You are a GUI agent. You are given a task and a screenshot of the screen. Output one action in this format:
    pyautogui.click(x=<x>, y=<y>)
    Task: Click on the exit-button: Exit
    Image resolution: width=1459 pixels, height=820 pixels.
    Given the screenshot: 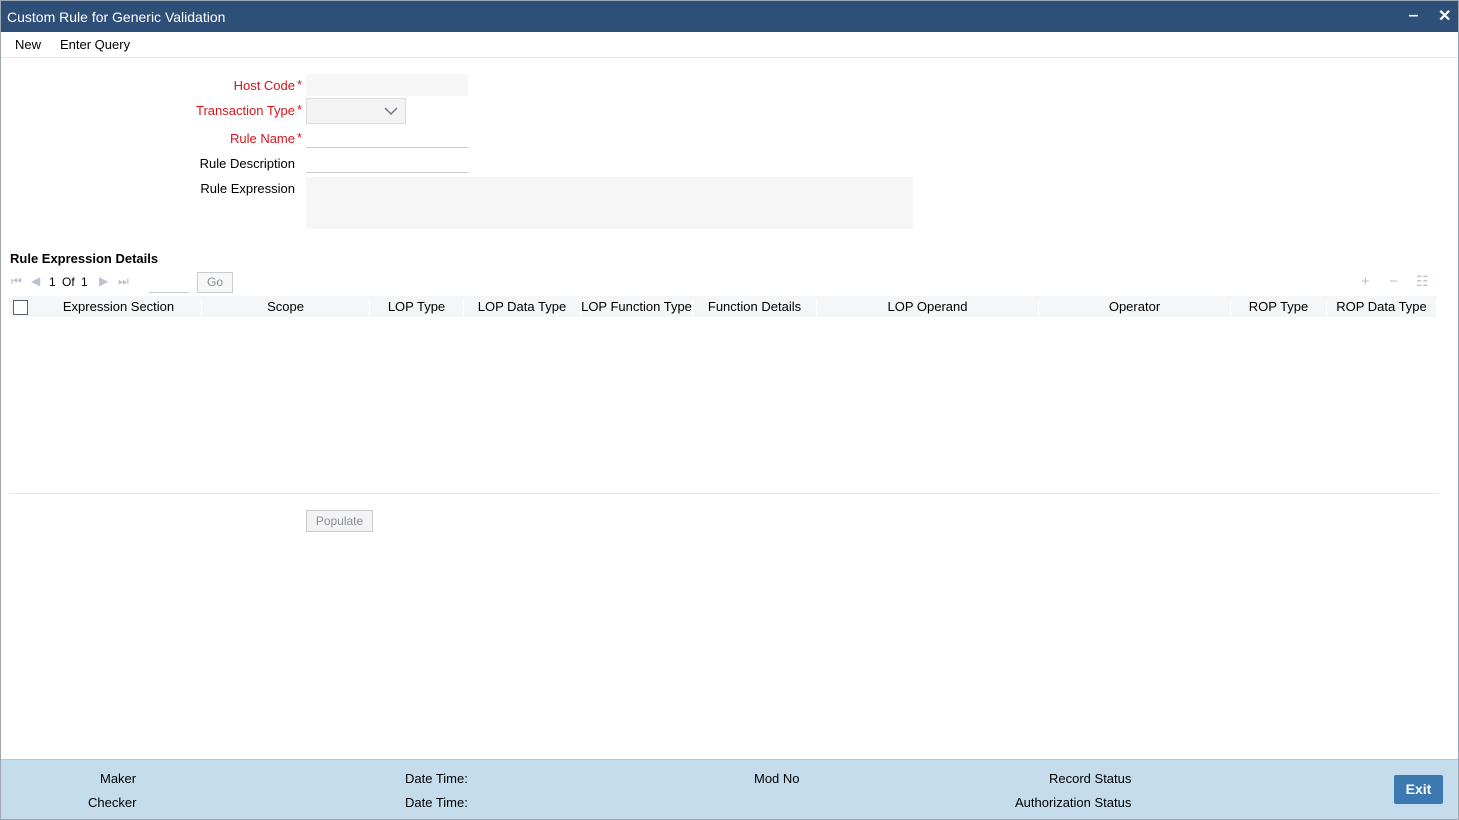 What is the action you would take?
    pyautogui.click(x=1418, y=789)
    